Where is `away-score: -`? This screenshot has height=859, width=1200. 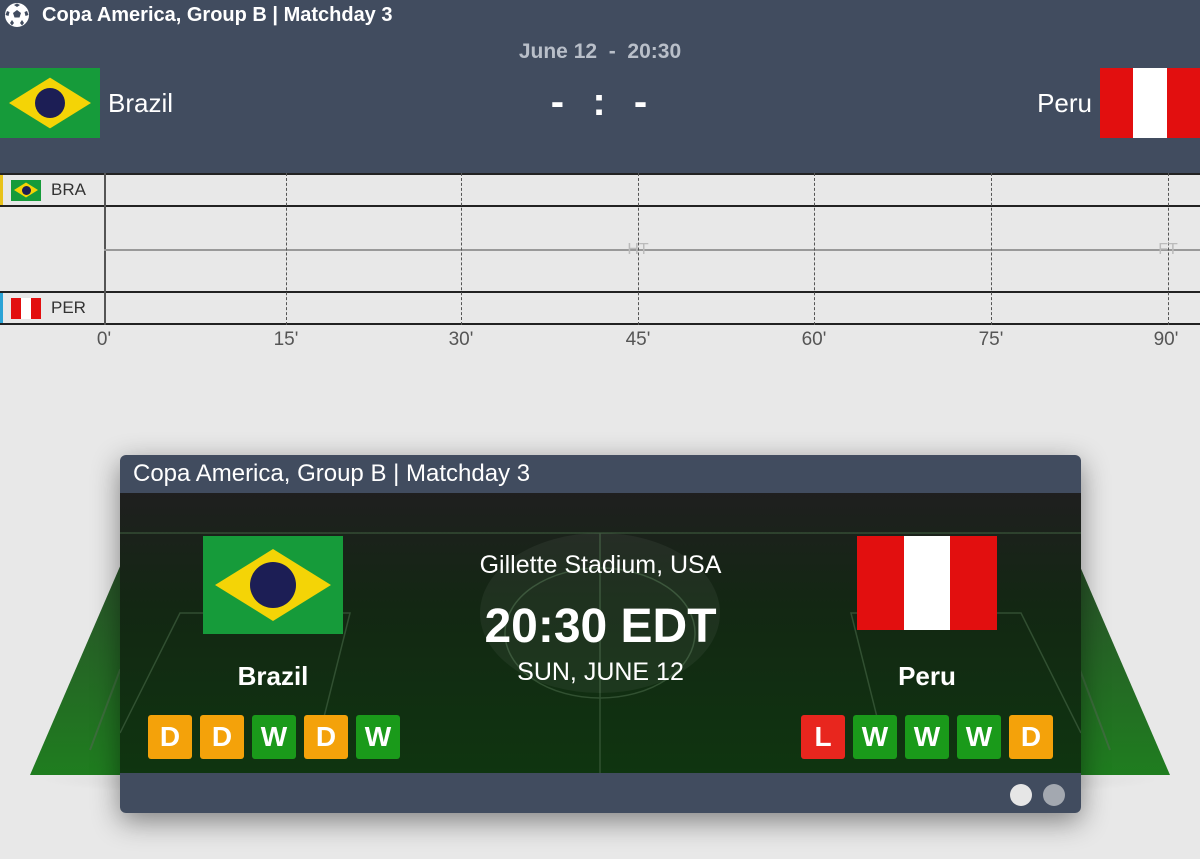 away-score: - is located at coordinates (641, 102).